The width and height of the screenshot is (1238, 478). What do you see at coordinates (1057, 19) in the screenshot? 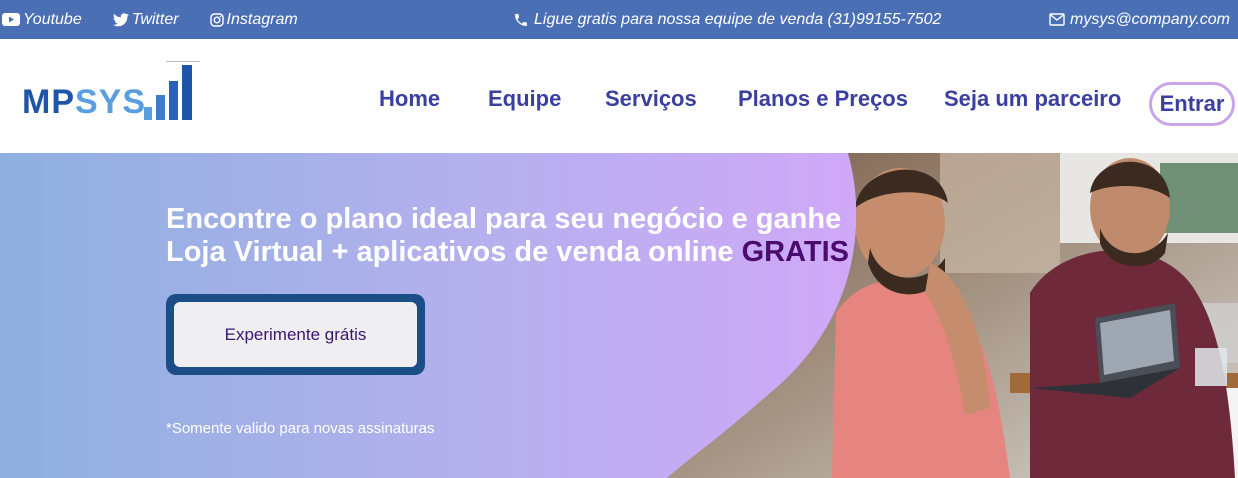
I see `envelope-icon` at bounding box center [1057, 19].